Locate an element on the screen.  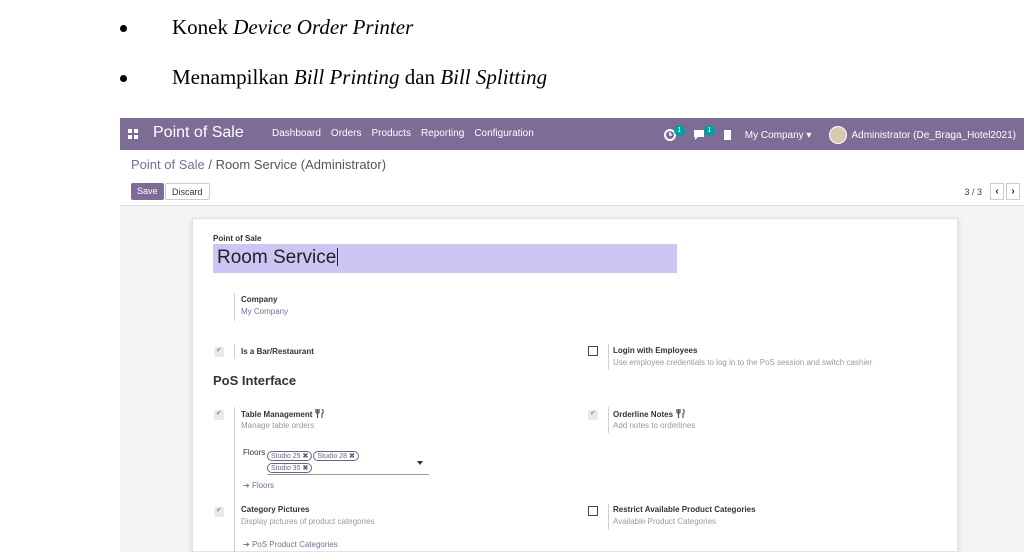
table-management-label: Table Management is located at coordinates (283, 414).